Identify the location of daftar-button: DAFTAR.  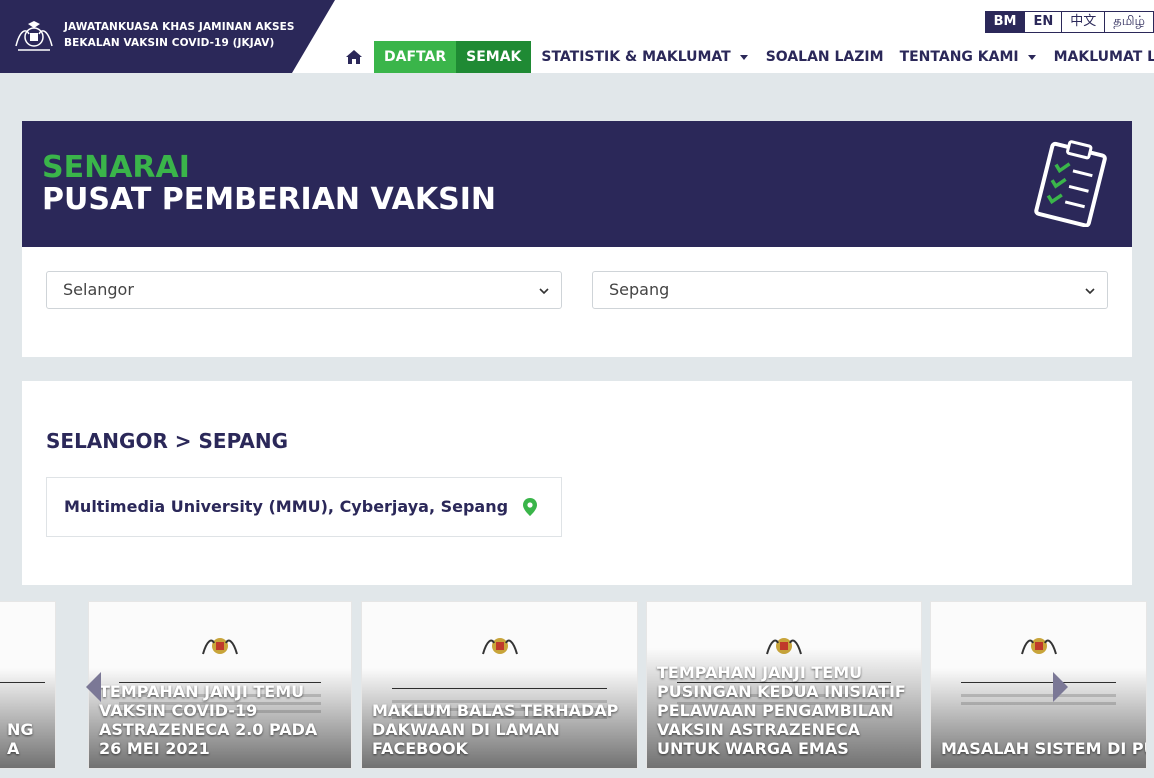
(415, 57).